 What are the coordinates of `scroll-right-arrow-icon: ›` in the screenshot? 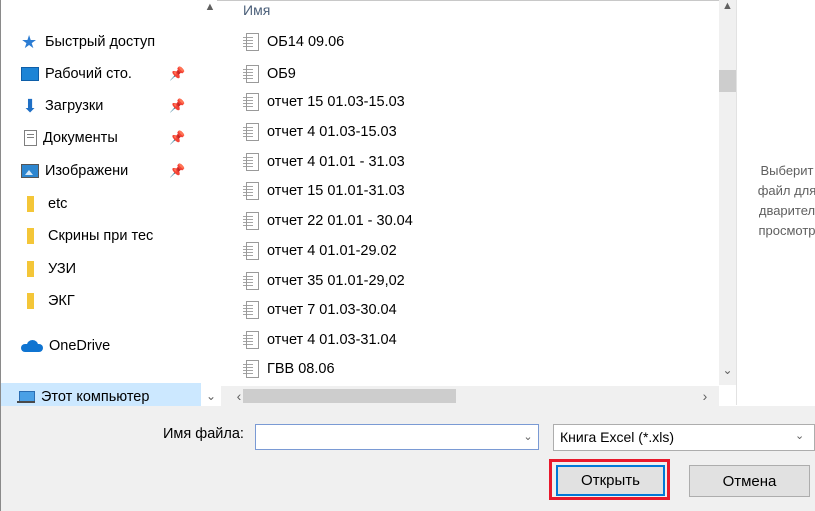 It's located at (705, 396).